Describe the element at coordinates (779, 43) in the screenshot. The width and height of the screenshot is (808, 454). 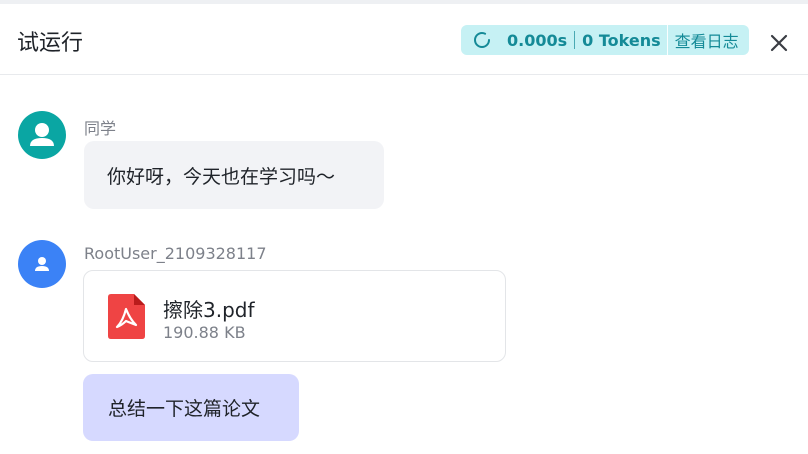
I see `close-icon` at that location.